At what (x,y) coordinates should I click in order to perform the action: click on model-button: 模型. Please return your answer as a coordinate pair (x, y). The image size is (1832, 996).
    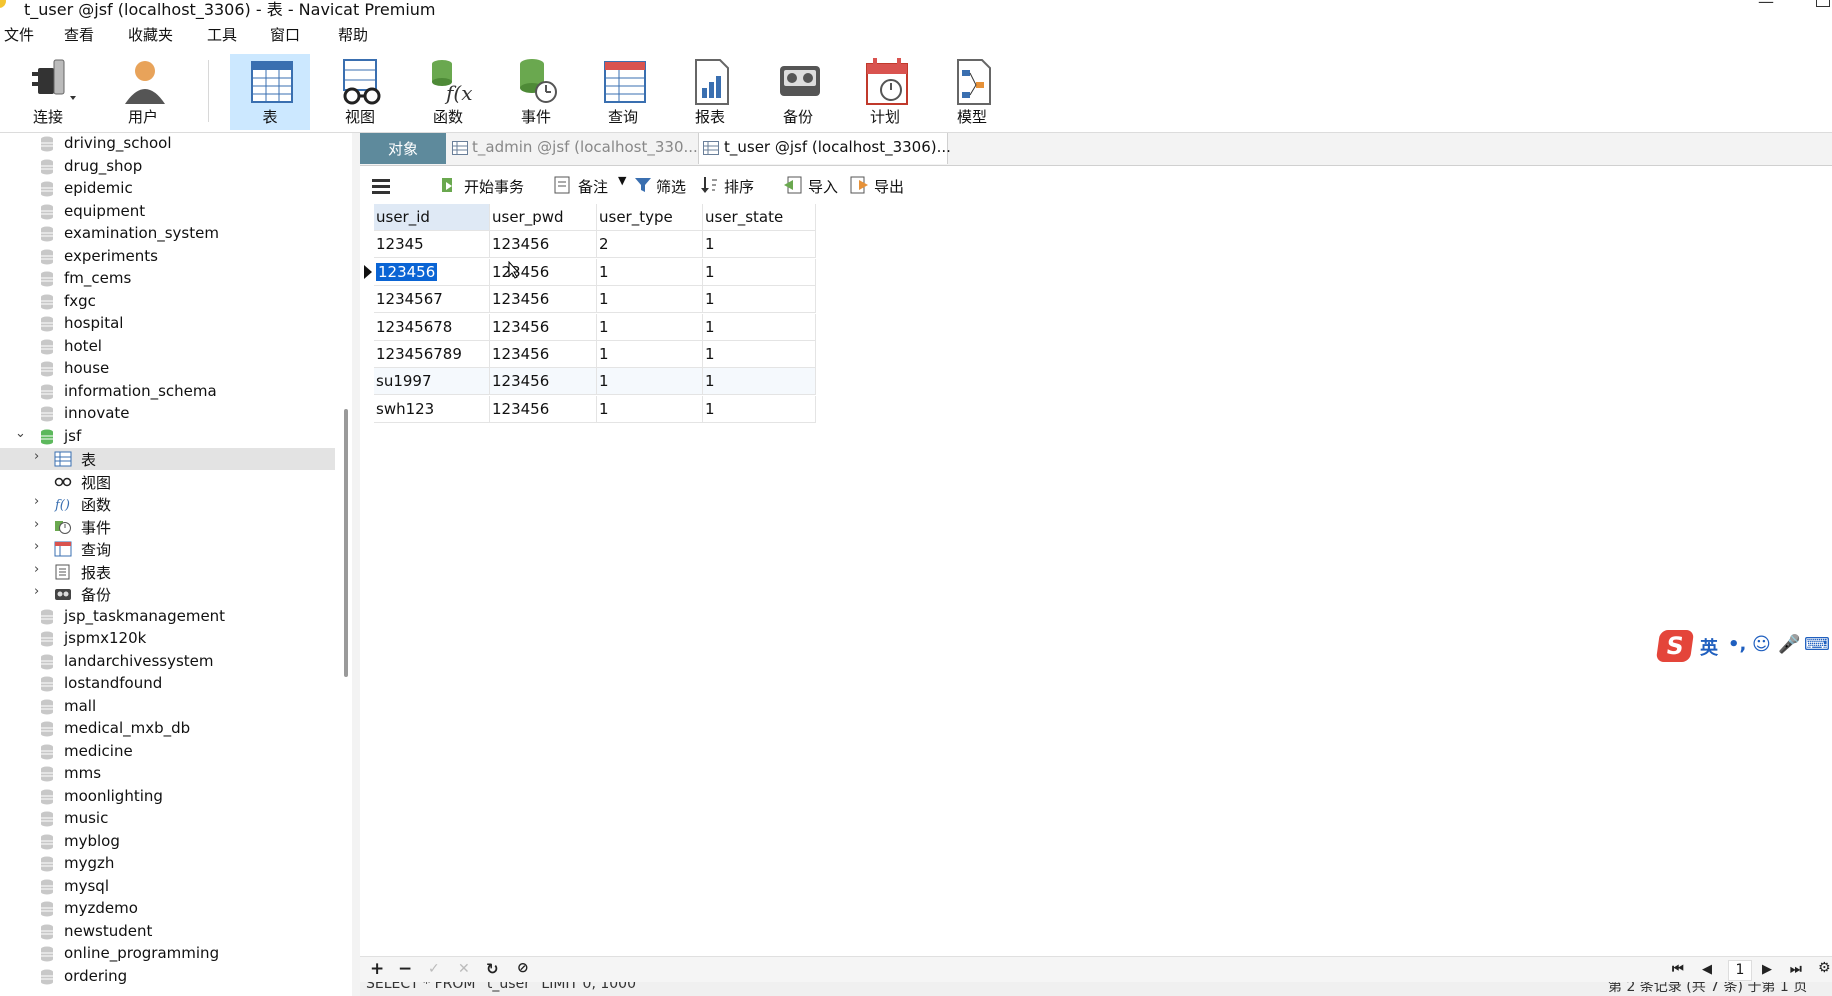
    Looking at the image, I should click on (972, 92).